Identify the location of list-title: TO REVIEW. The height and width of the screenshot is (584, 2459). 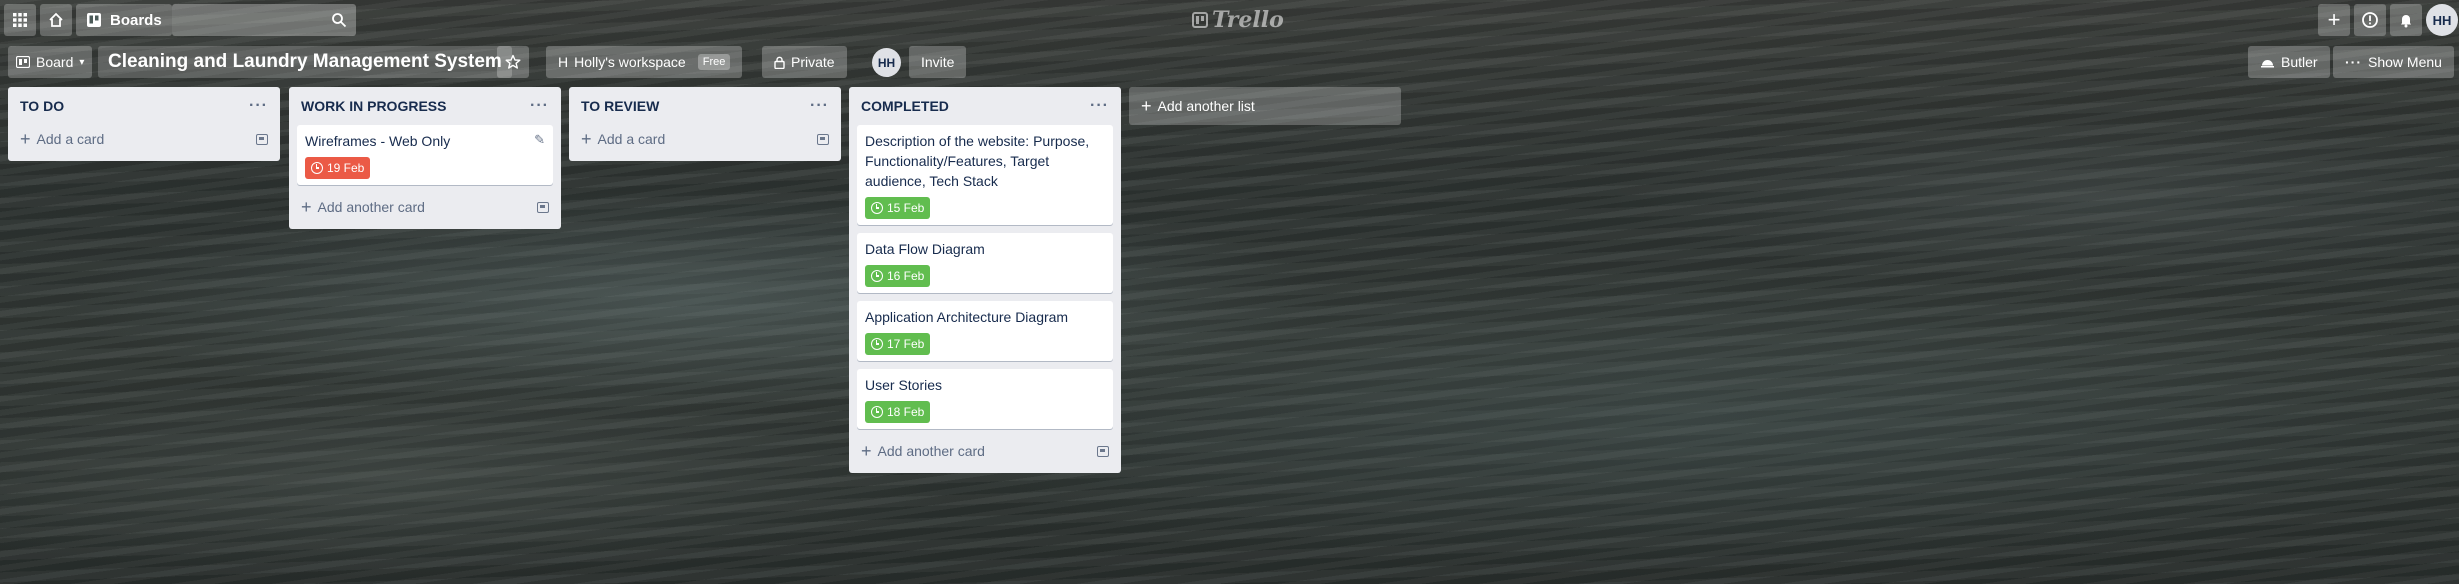
(620, 106).